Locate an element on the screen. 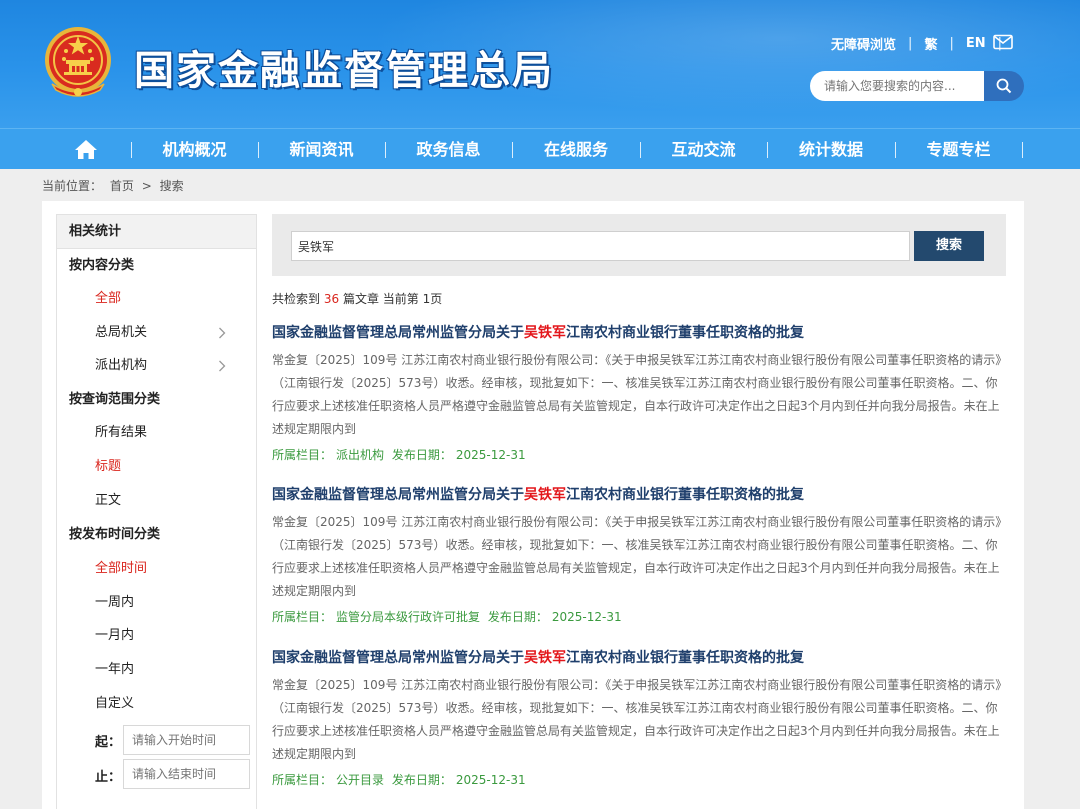 The height and width of the screenshot is (809, 1080). nav-item-government-info: 政务信息 is located at coordinates (448, 149).